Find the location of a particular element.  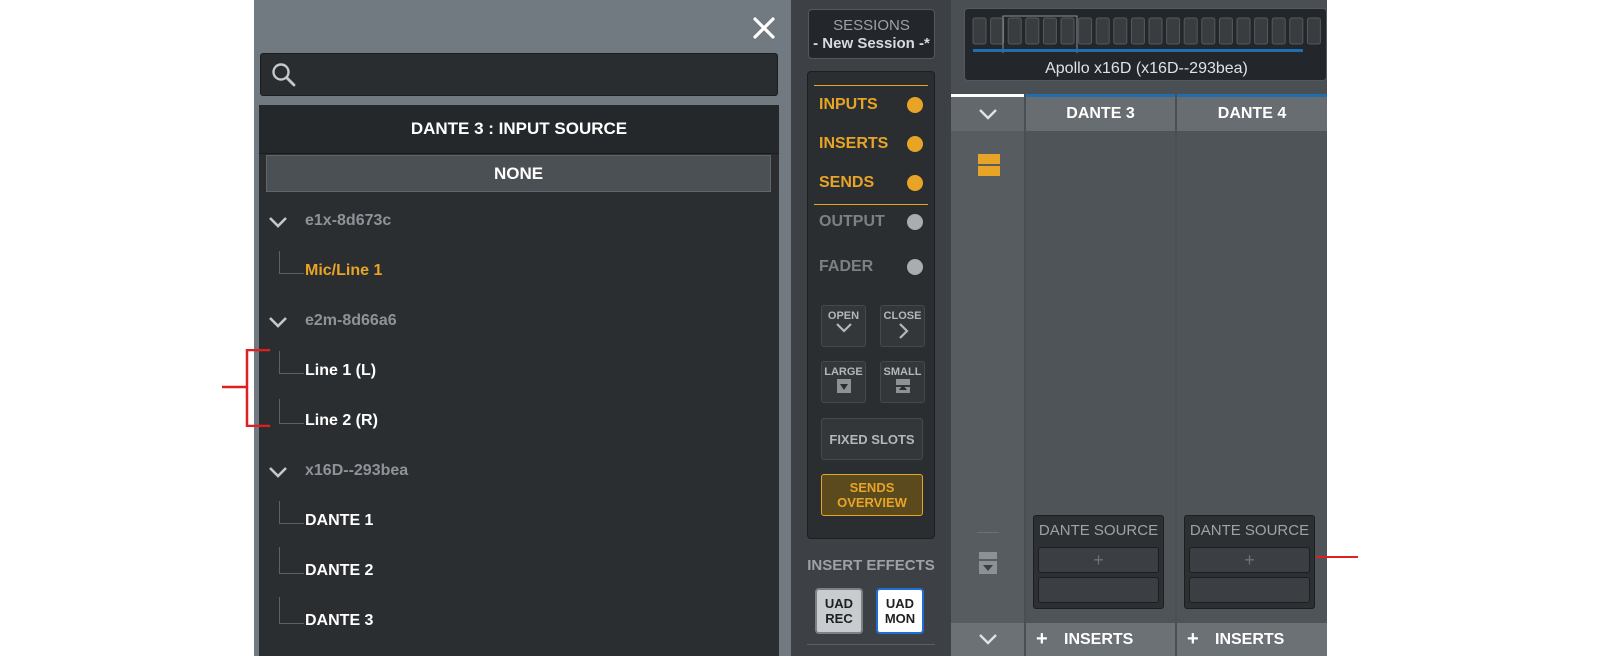

tree-item-label: Mic/Line 1 is located at coordinates (344, 270).